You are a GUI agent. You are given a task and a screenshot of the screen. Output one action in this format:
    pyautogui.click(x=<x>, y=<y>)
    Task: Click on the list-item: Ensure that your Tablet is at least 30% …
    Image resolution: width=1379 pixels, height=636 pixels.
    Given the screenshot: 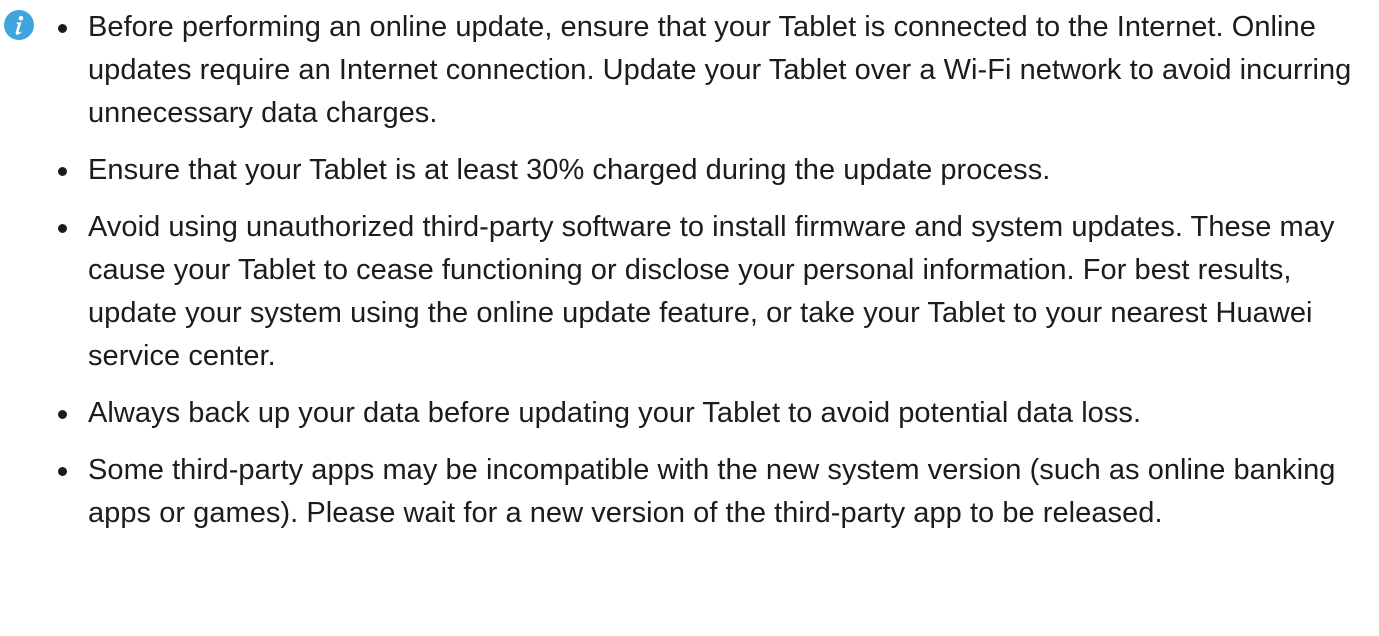 What is the action you would take?
    pyautogui.click(x=707, y=170)
    